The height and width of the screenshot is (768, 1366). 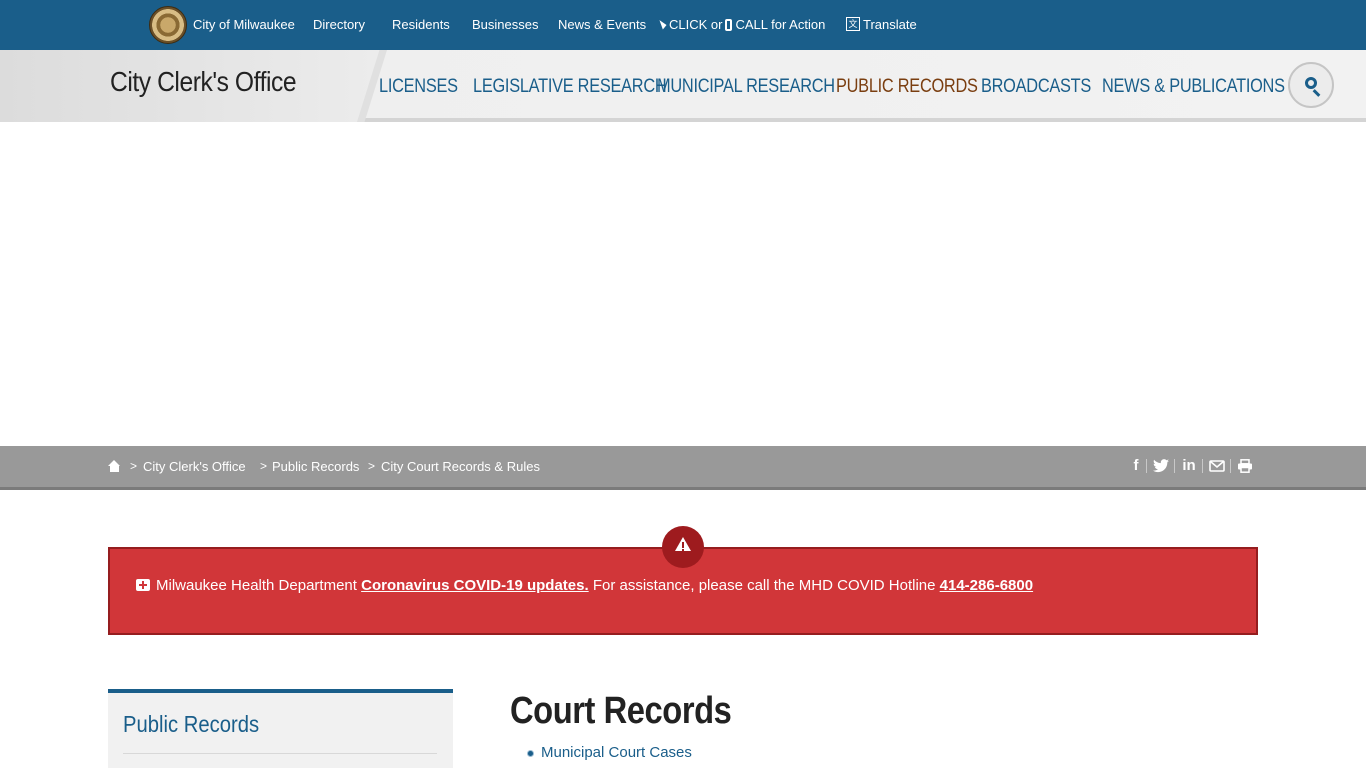 What do you see at coordinates (616, 752) in the screenshot?
I see `list-item: Municipal Court Cases` at bounding box center [616, 752].